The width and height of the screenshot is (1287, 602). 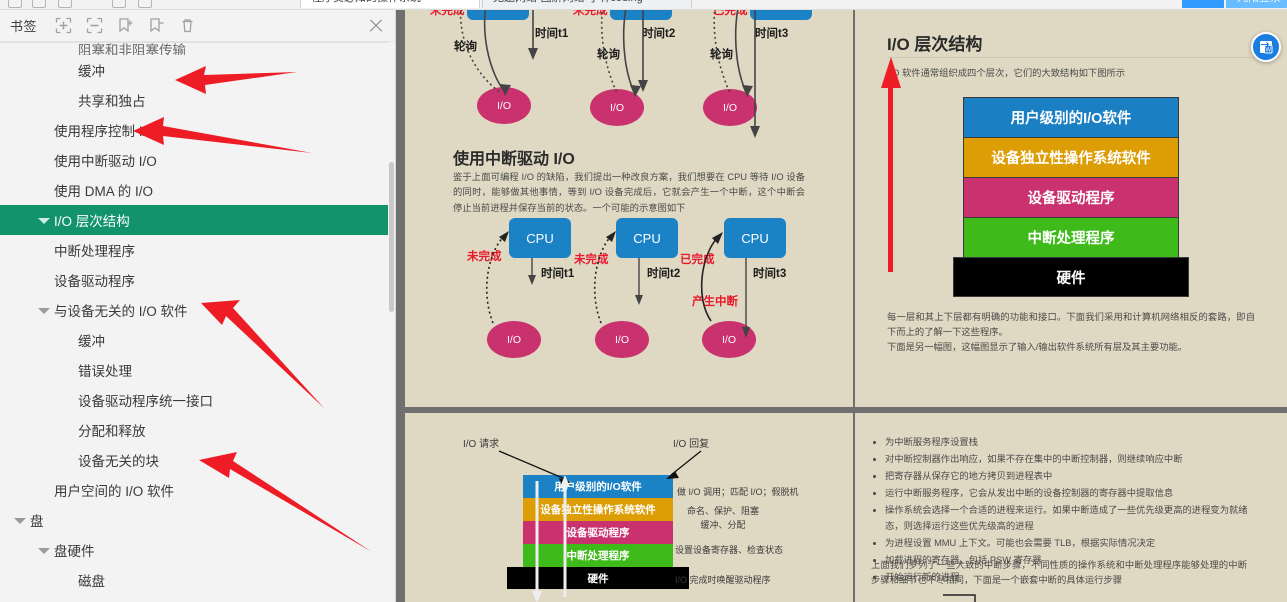 What do you see at coordinates (1006, 73) in the screenshot?
I see `intro-paragraph: I/O 软件通常组织成四个层次，它们的大致结构如下图所示` at bounding box center [1006, 73].